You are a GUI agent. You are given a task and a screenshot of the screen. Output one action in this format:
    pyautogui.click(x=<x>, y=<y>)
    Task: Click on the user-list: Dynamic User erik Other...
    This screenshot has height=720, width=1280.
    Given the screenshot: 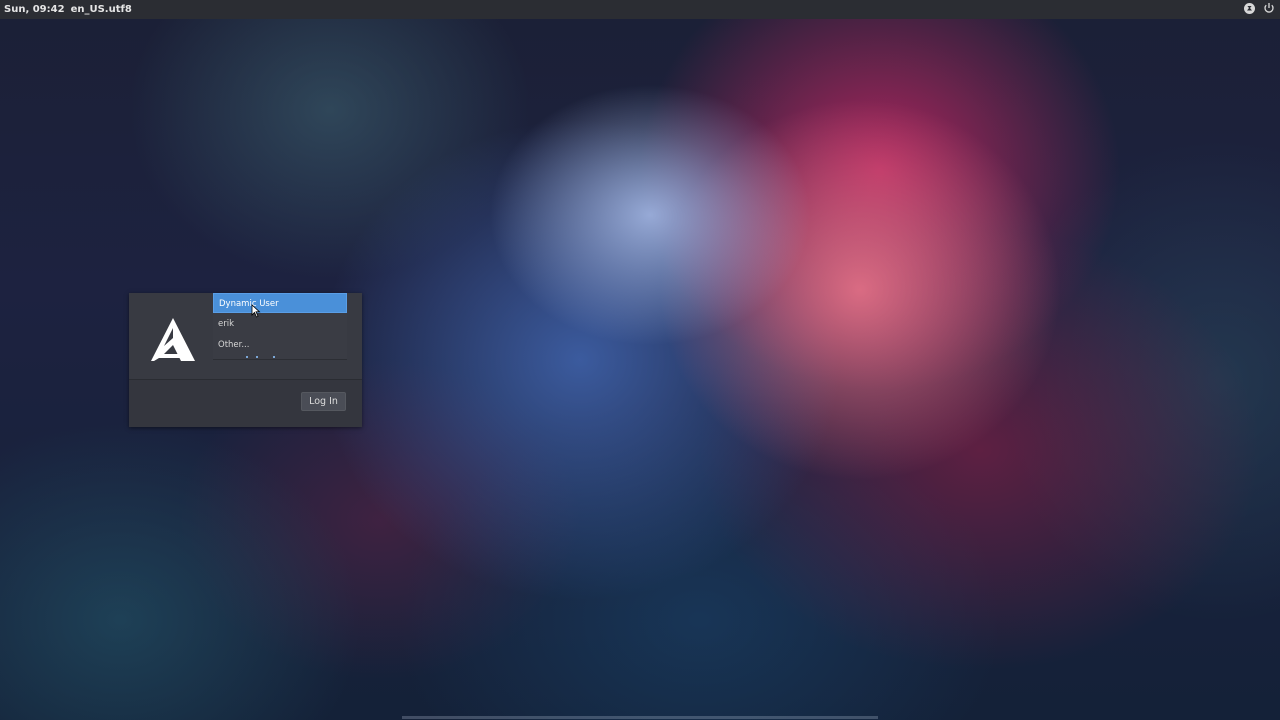 What is the action you would take?
    pyautogui.click(x=280, y=326)
    